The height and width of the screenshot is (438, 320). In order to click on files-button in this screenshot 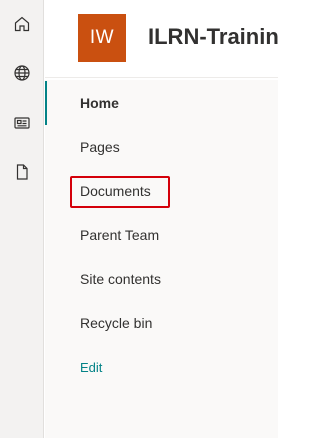, I will do `click(22, 172)`.